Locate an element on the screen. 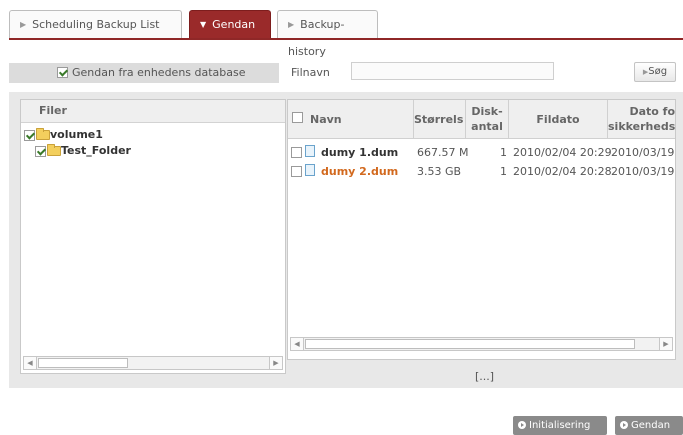  tab-gendan: ▼ Gendan is located at coordinates (230, 24).